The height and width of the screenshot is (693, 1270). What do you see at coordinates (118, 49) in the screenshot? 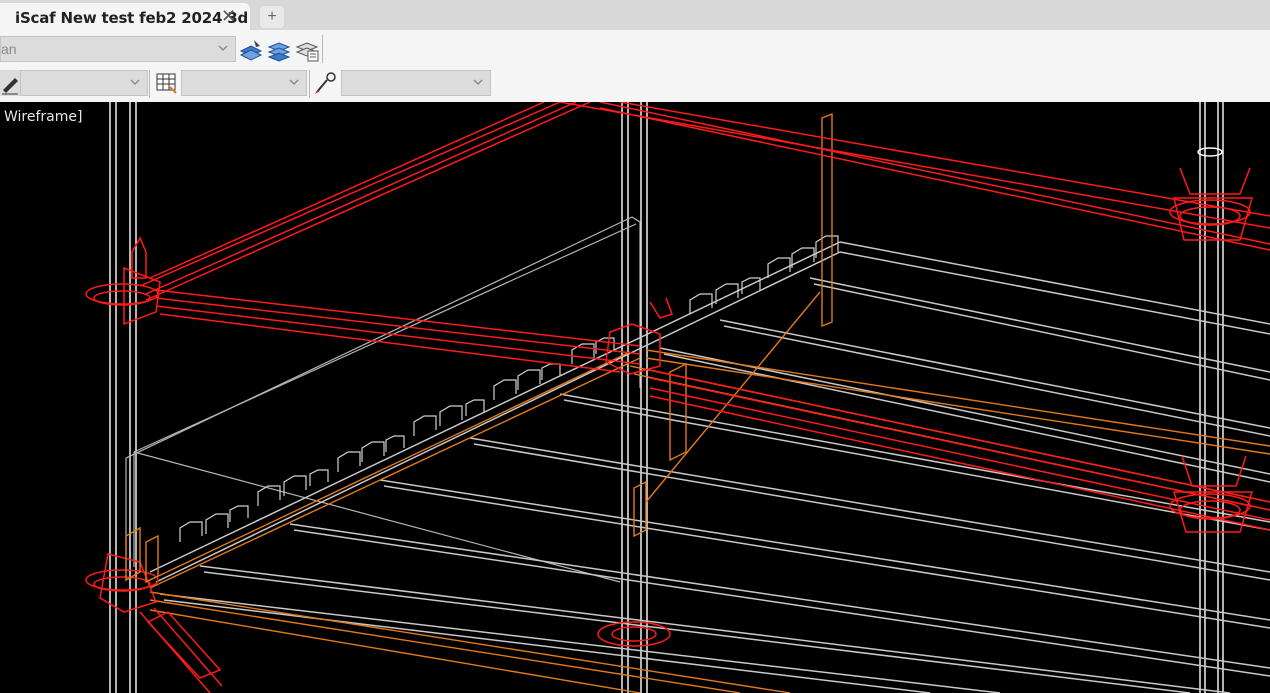
I see `view-combo: an` at bounding box center [118, 49].